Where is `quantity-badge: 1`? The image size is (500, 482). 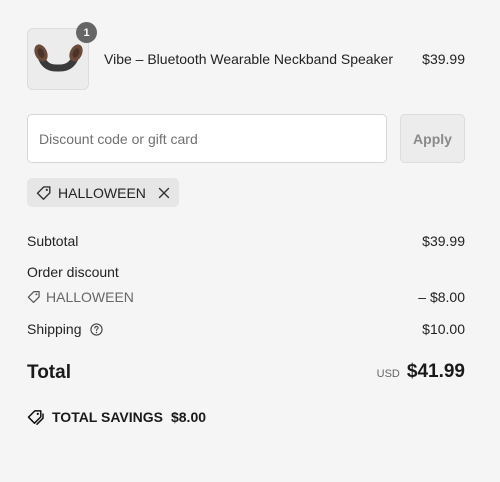 quantity-badge: 1 is located at coordinates (86, 32).